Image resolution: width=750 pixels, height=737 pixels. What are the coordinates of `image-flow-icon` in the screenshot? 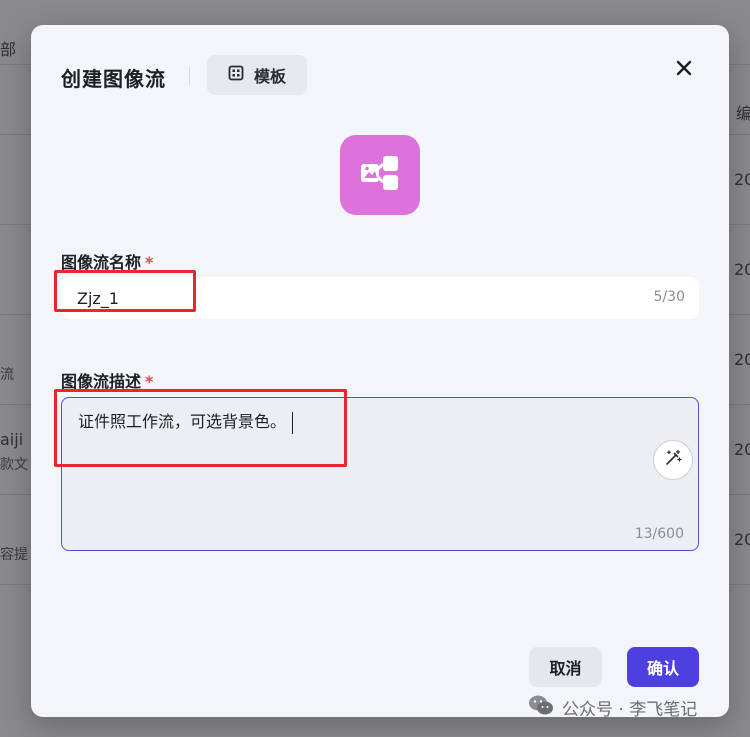 It's located at (380, 175).